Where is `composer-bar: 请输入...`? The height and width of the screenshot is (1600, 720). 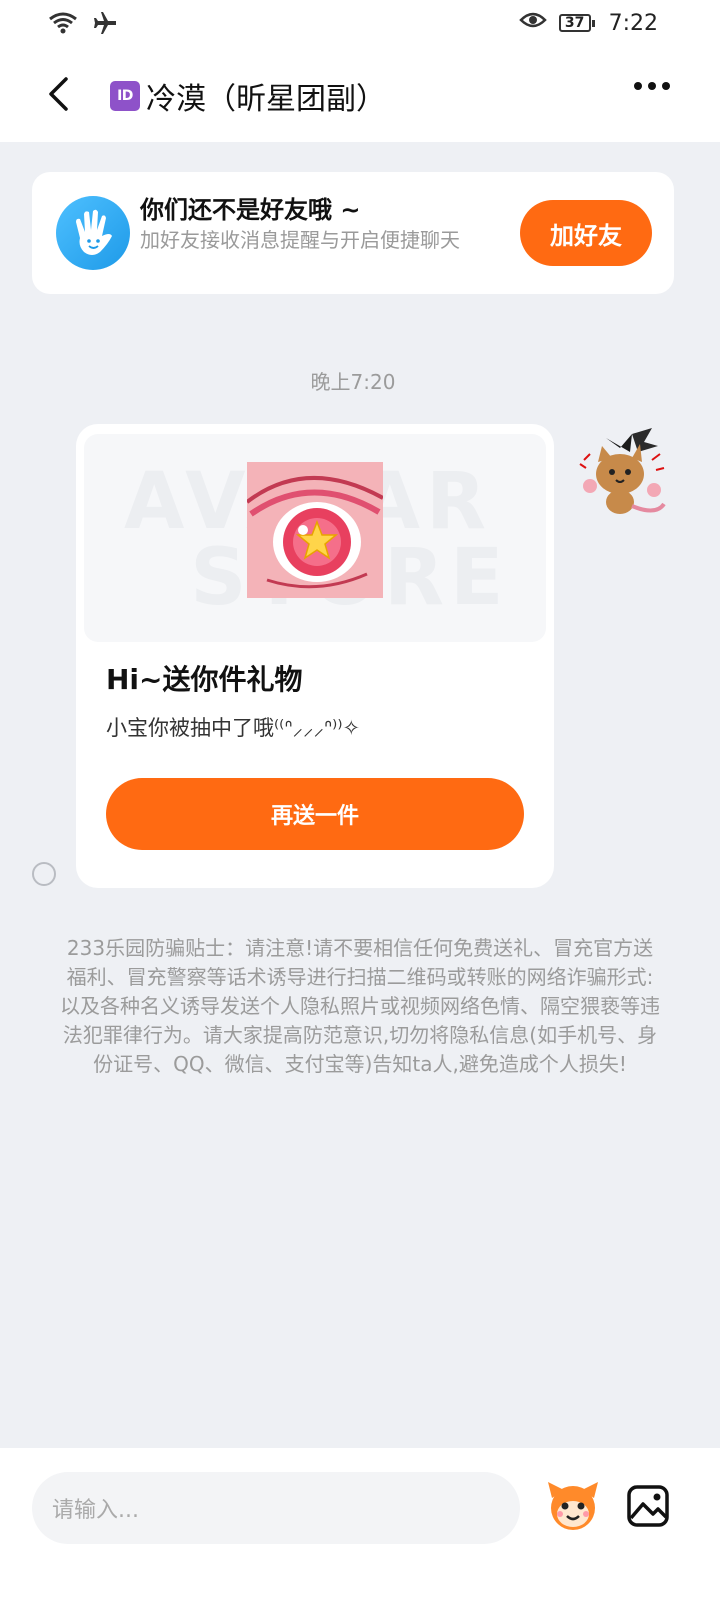 composer-bar: 请输入... is located at coordinates (360, 1524).